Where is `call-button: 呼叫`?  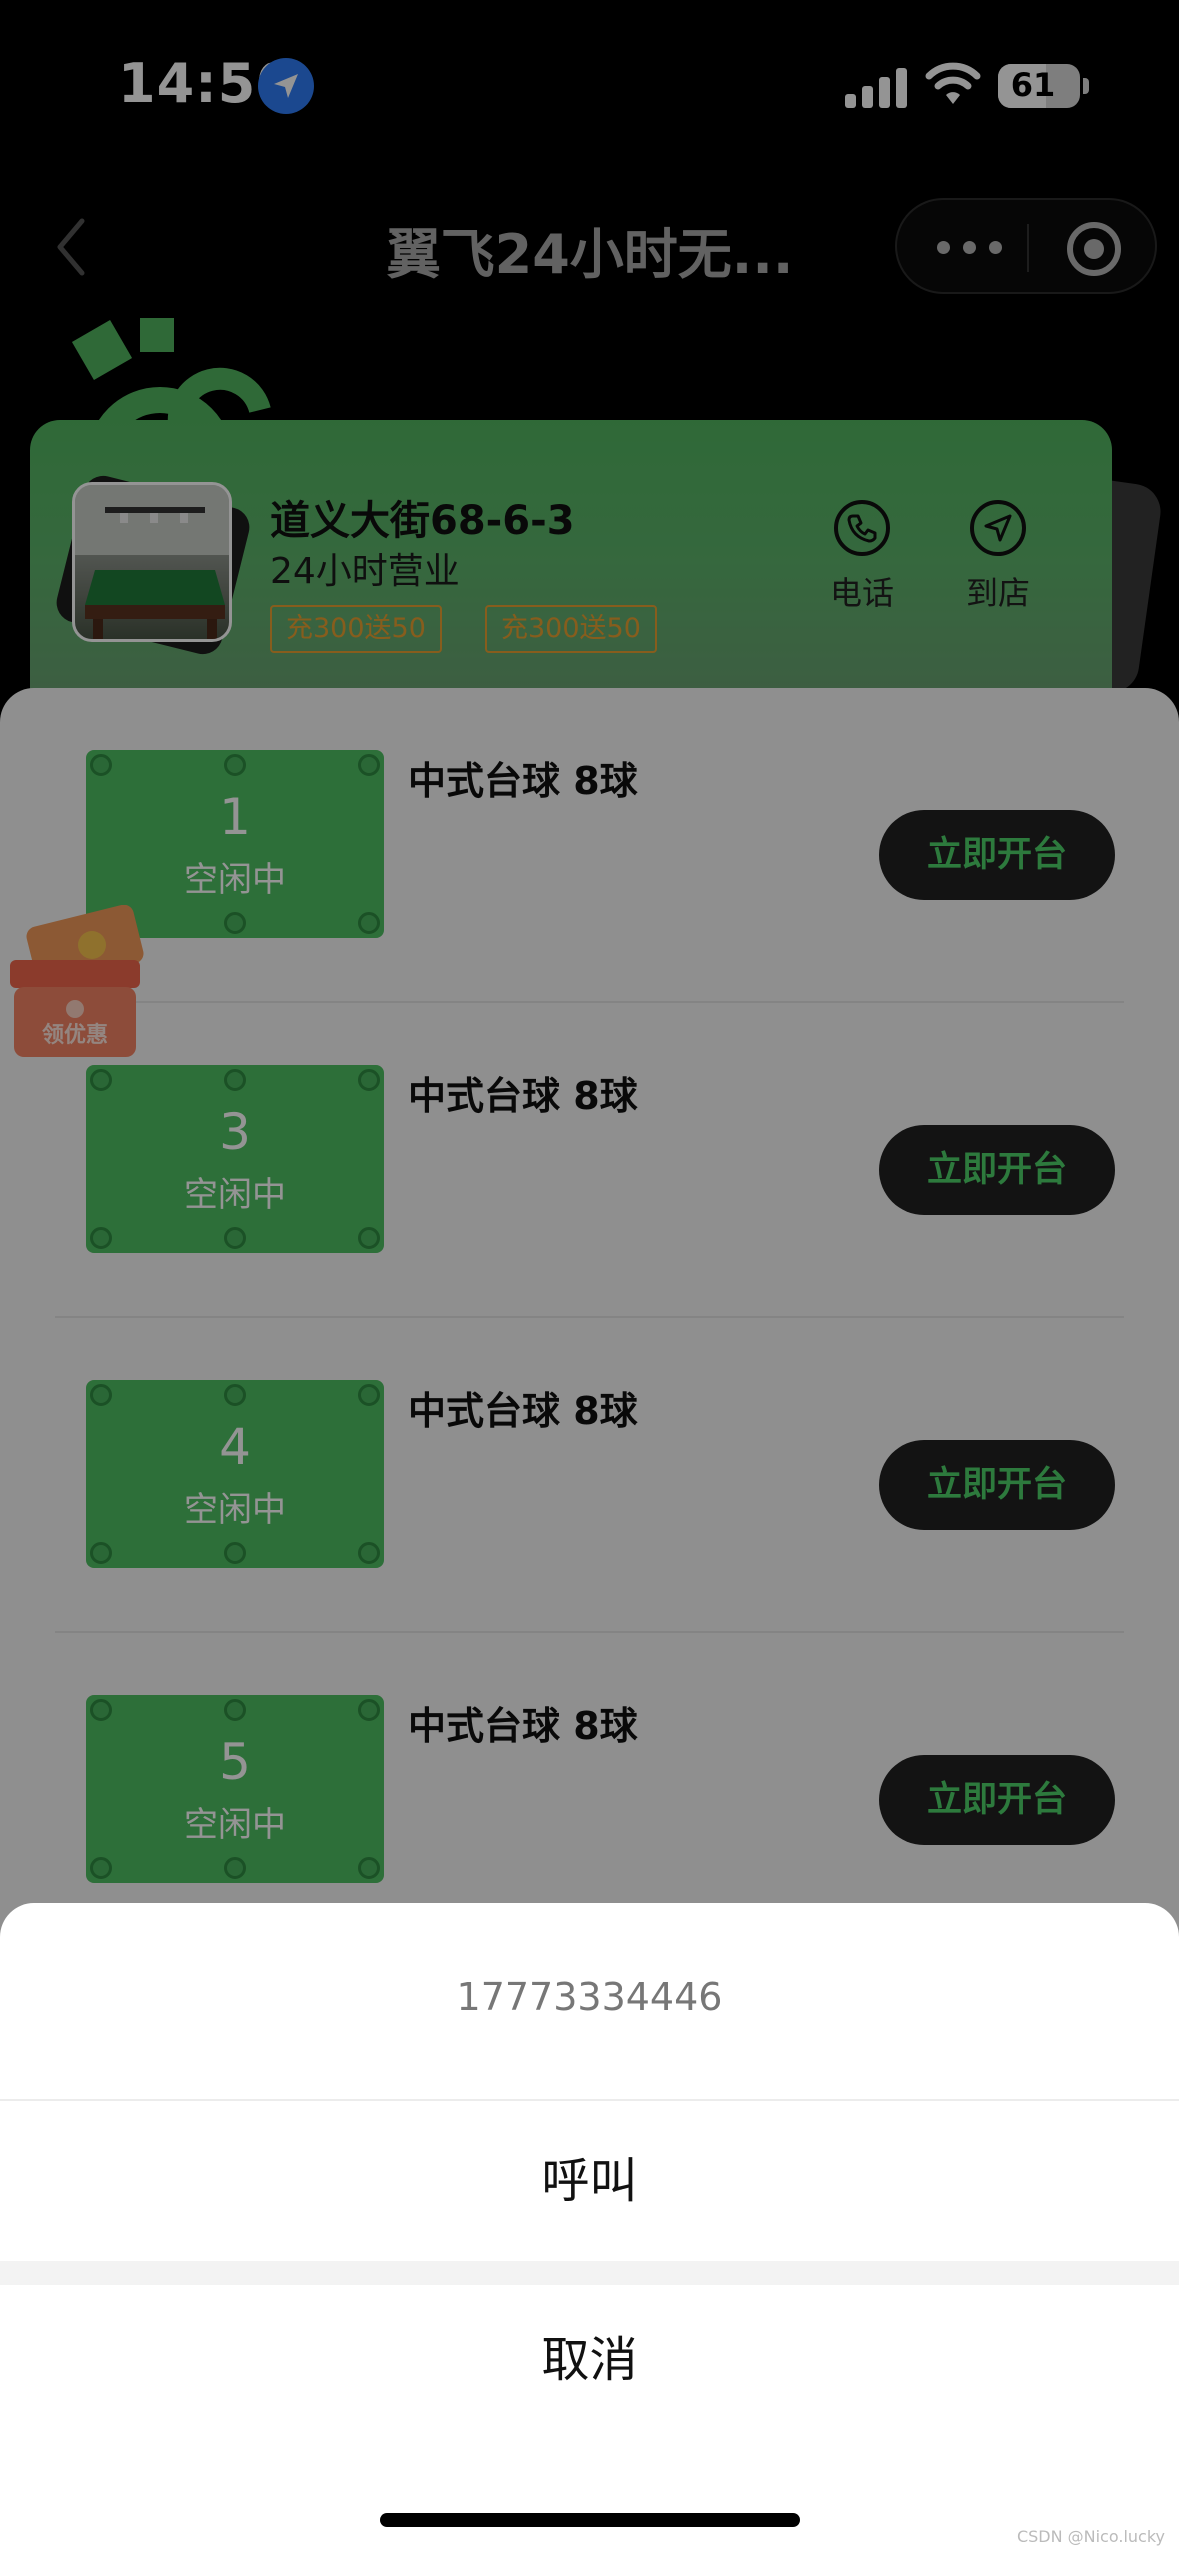
call-button: 呼叫 is located at coordinates (589, 2181).